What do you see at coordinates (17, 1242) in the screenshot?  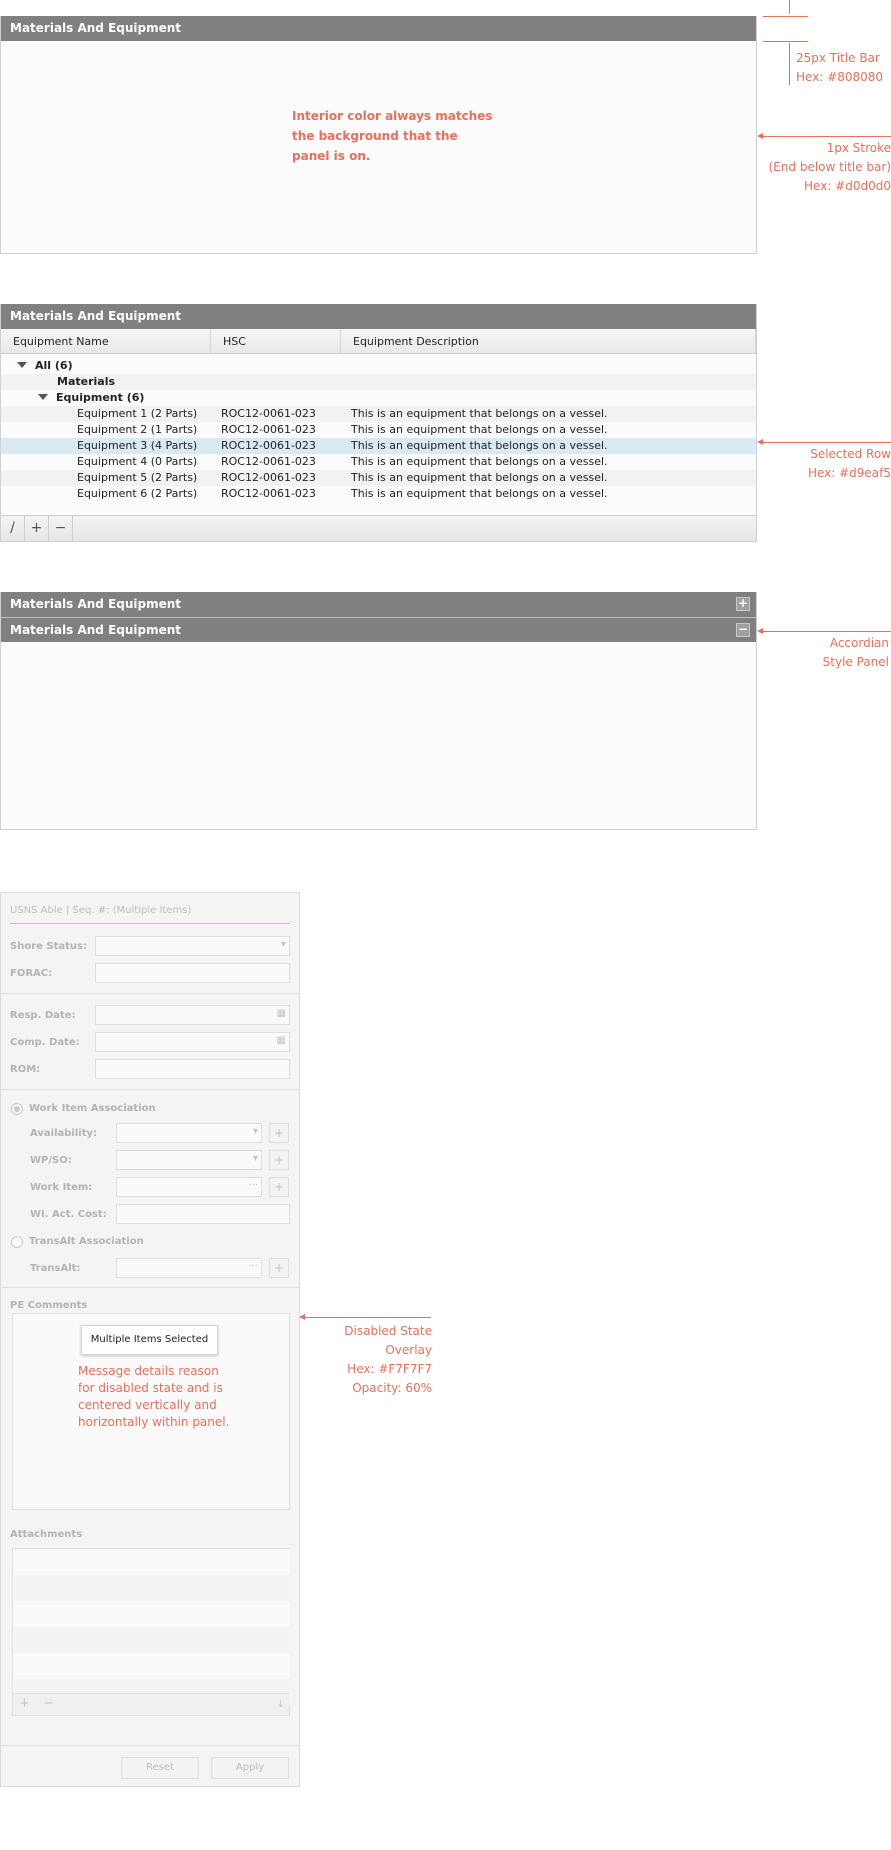 I see `transalt-association-radio` at bounding box center [17, 1242].